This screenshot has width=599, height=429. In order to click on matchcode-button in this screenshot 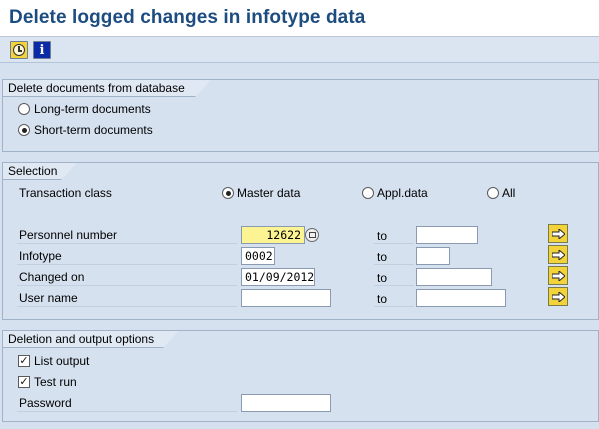, I will do `click(312, 235)`.